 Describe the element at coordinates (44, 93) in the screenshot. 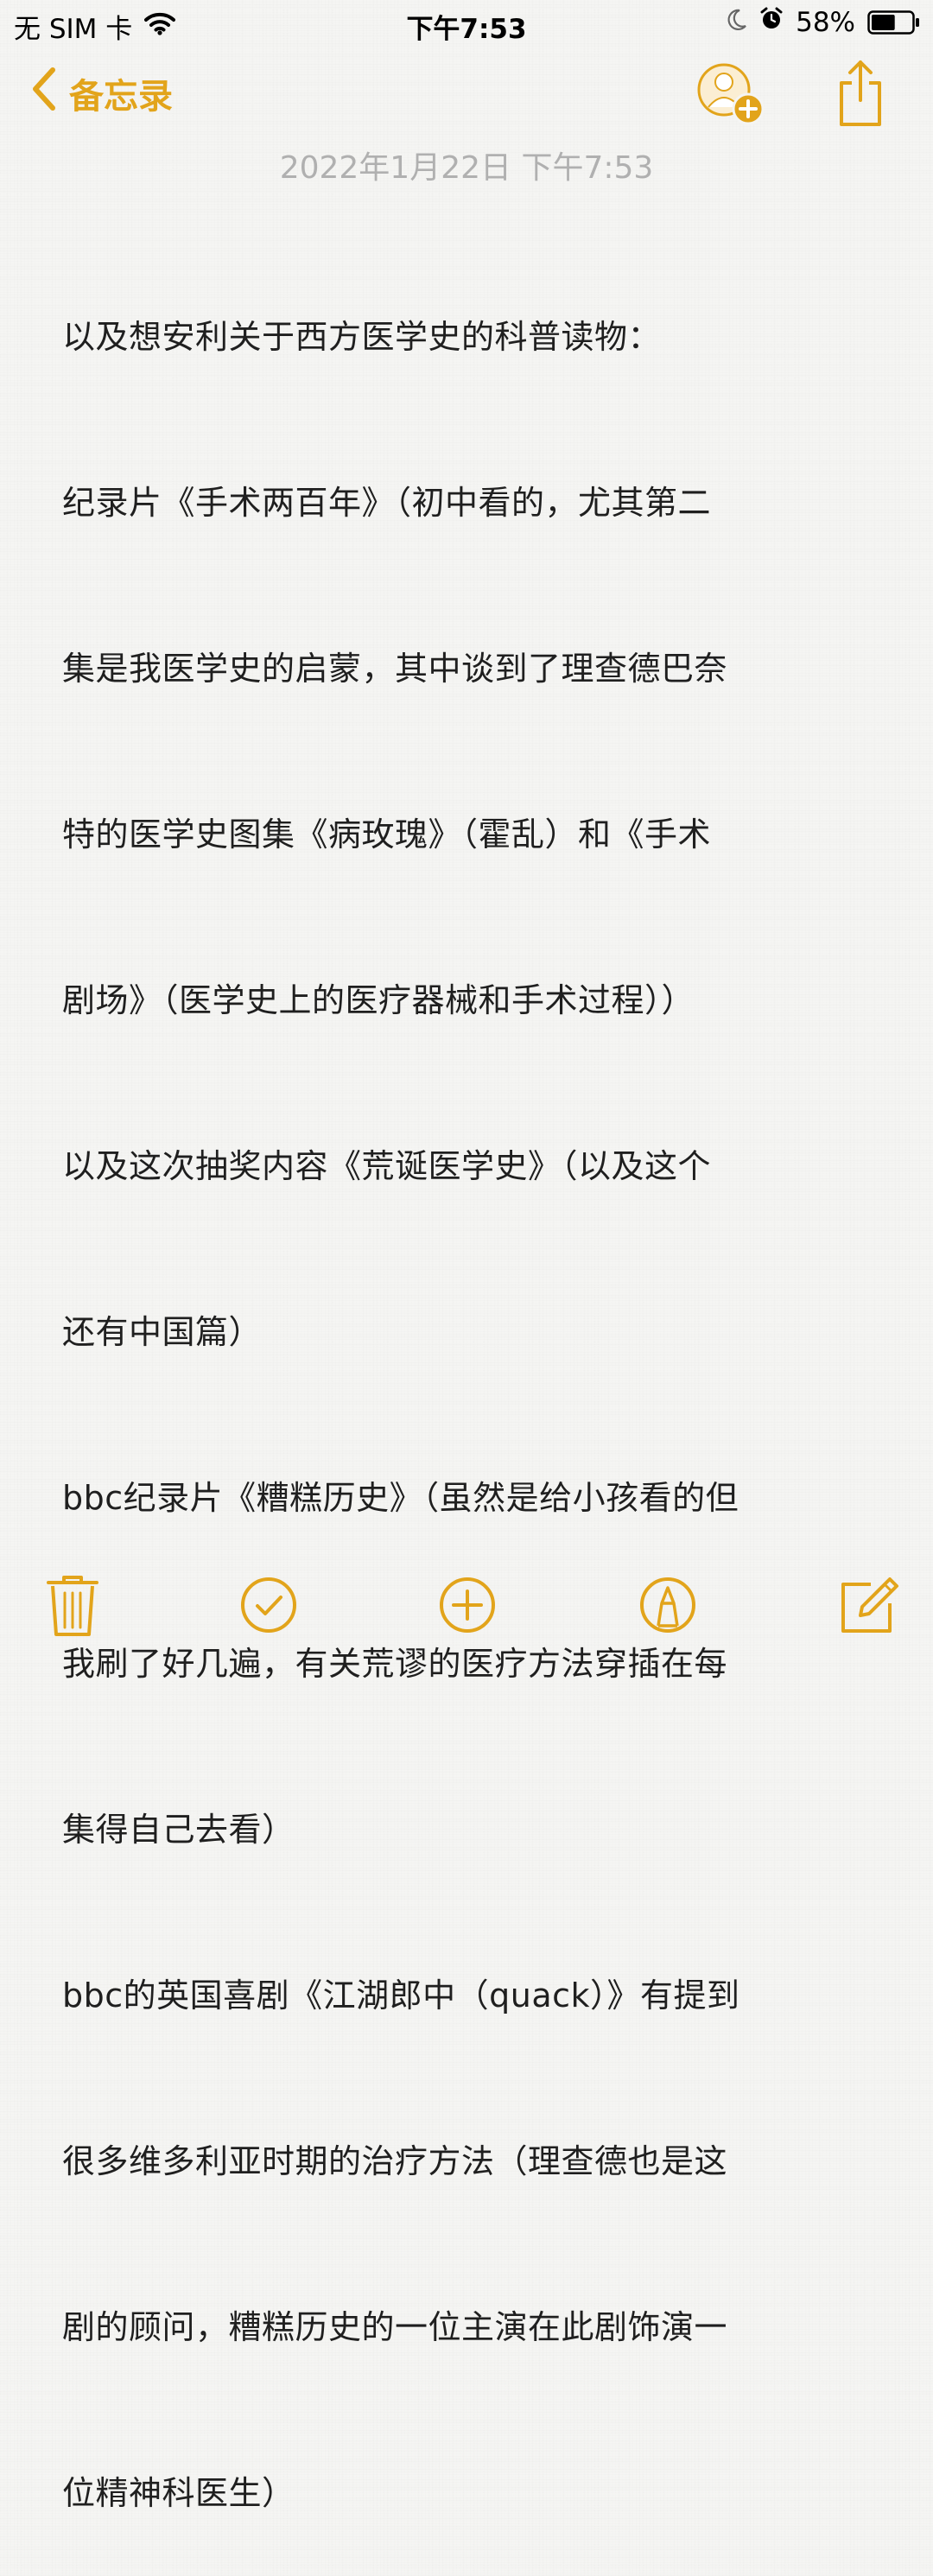

I see `chevron-left-icon` at that location.